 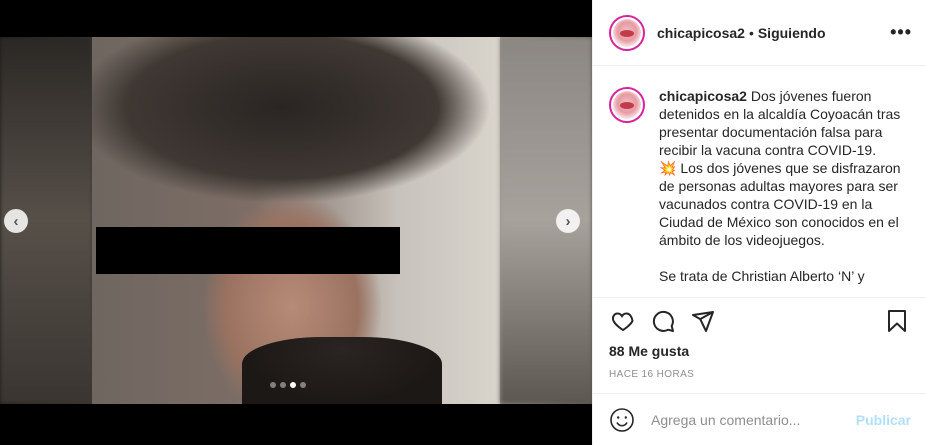 What do you see at coordinates (751, 419) in the screenshot?
I see `comment-input` at bounding box center [751, 419].